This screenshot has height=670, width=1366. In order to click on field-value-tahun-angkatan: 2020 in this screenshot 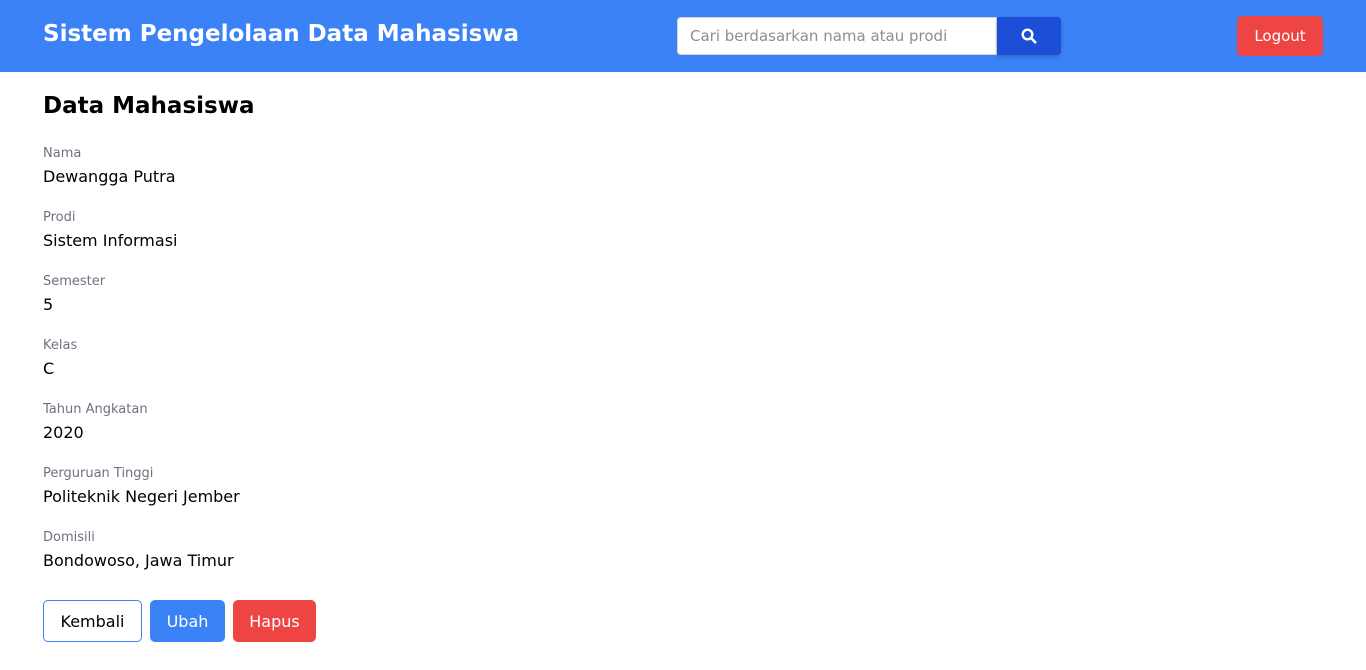, I will do `click(63, 432)`.